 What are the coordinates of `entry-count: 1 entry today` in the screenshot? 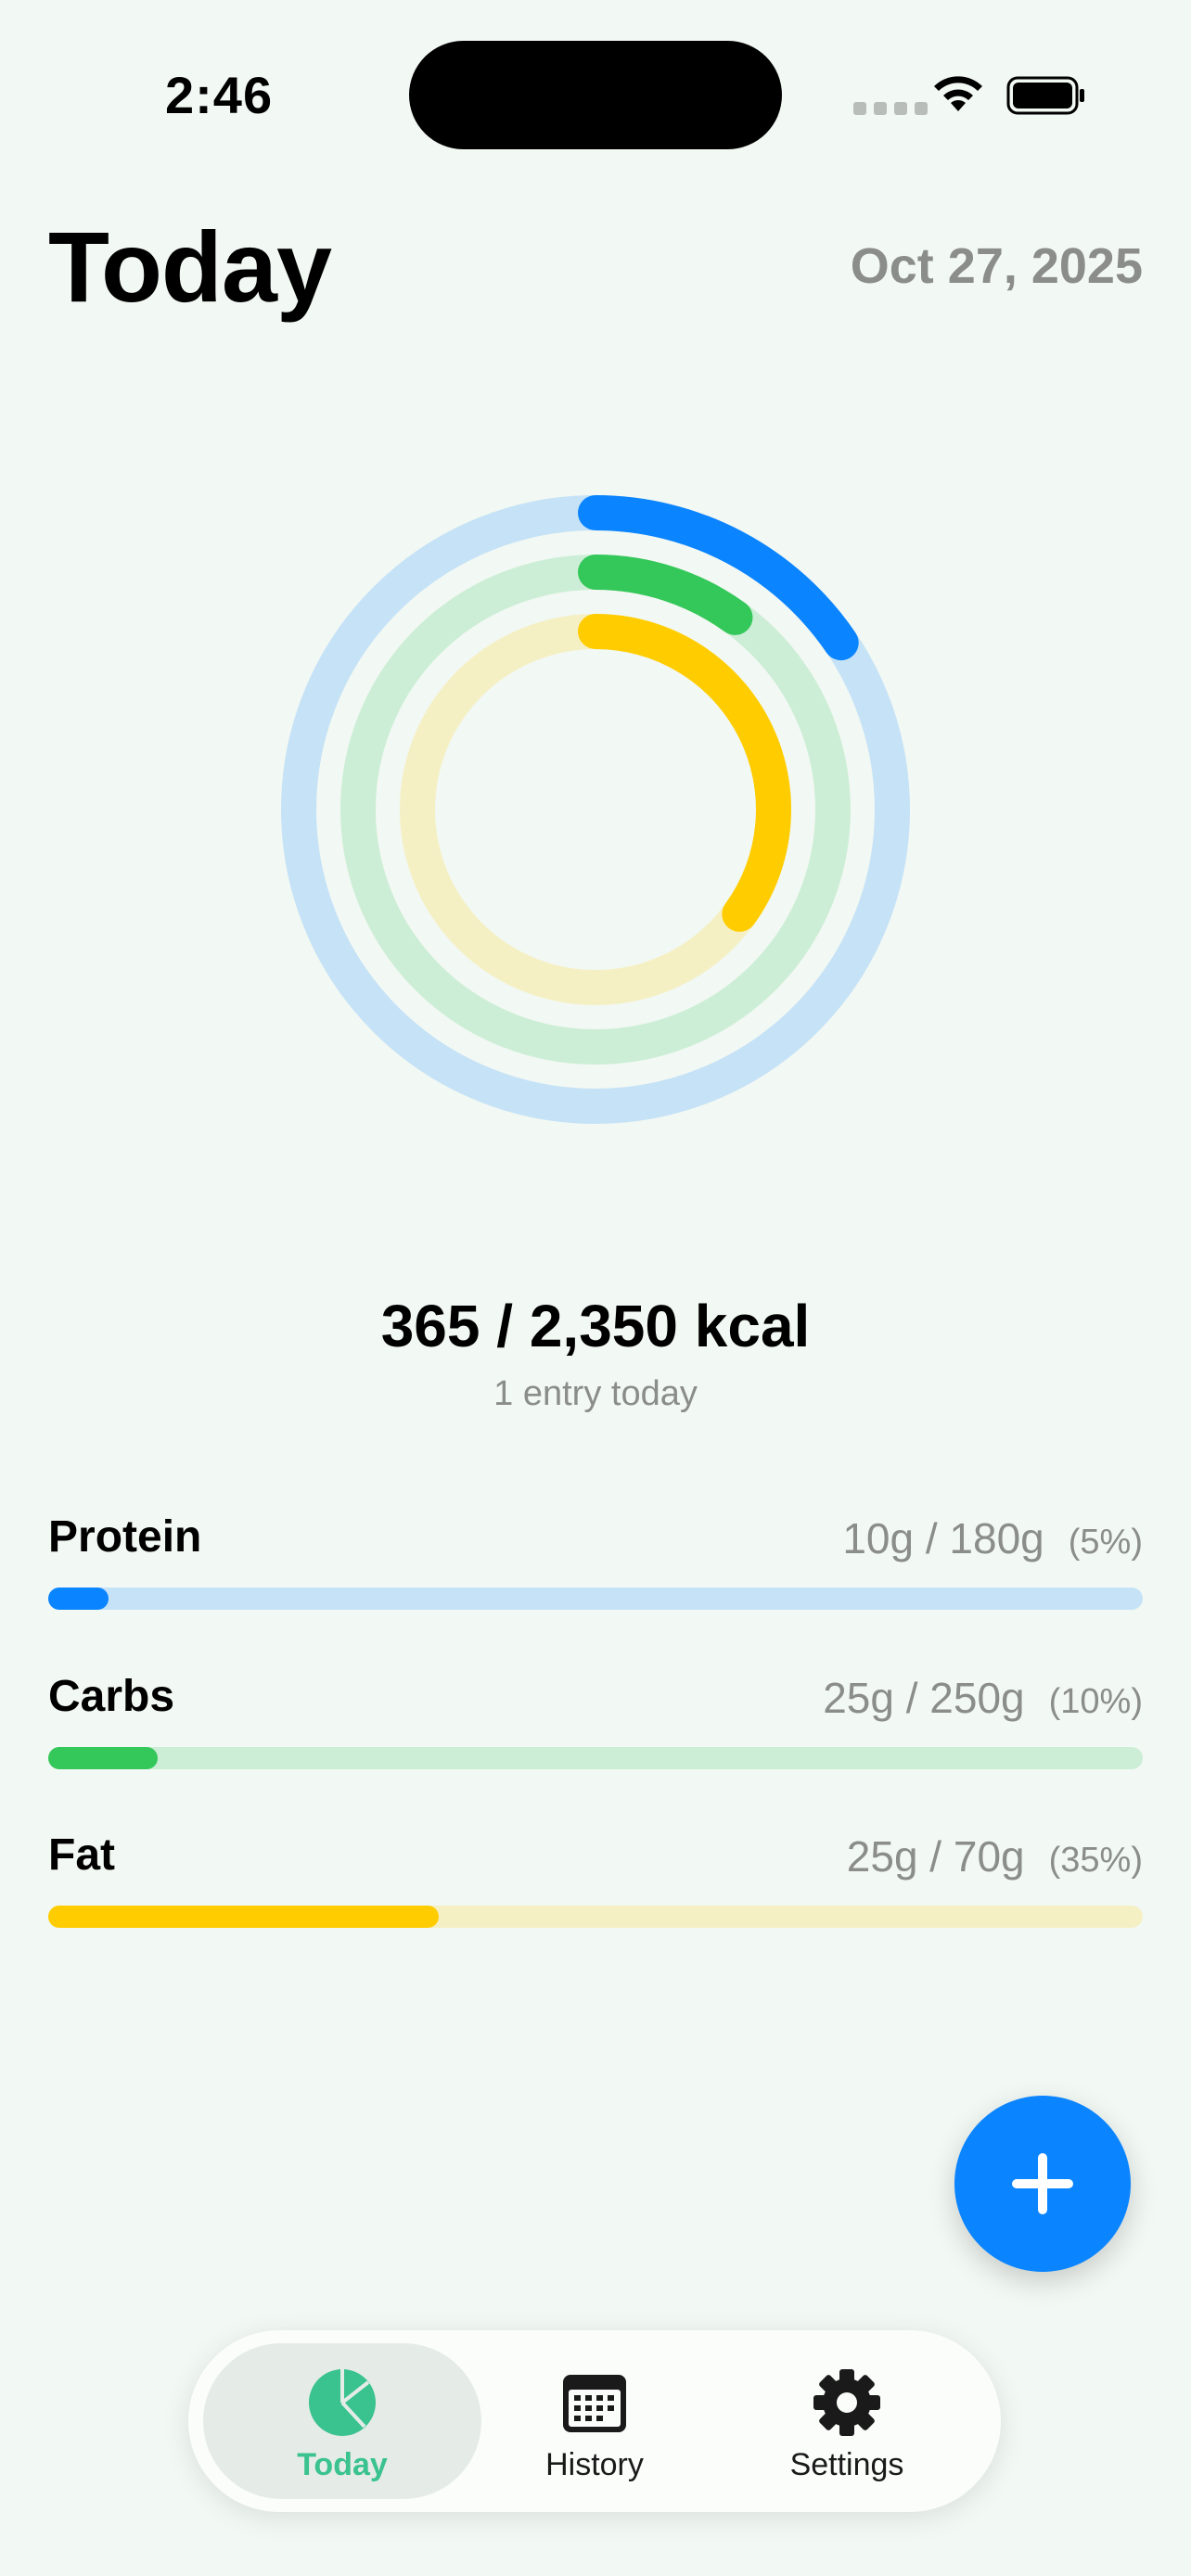 It's located at (595, 1393).